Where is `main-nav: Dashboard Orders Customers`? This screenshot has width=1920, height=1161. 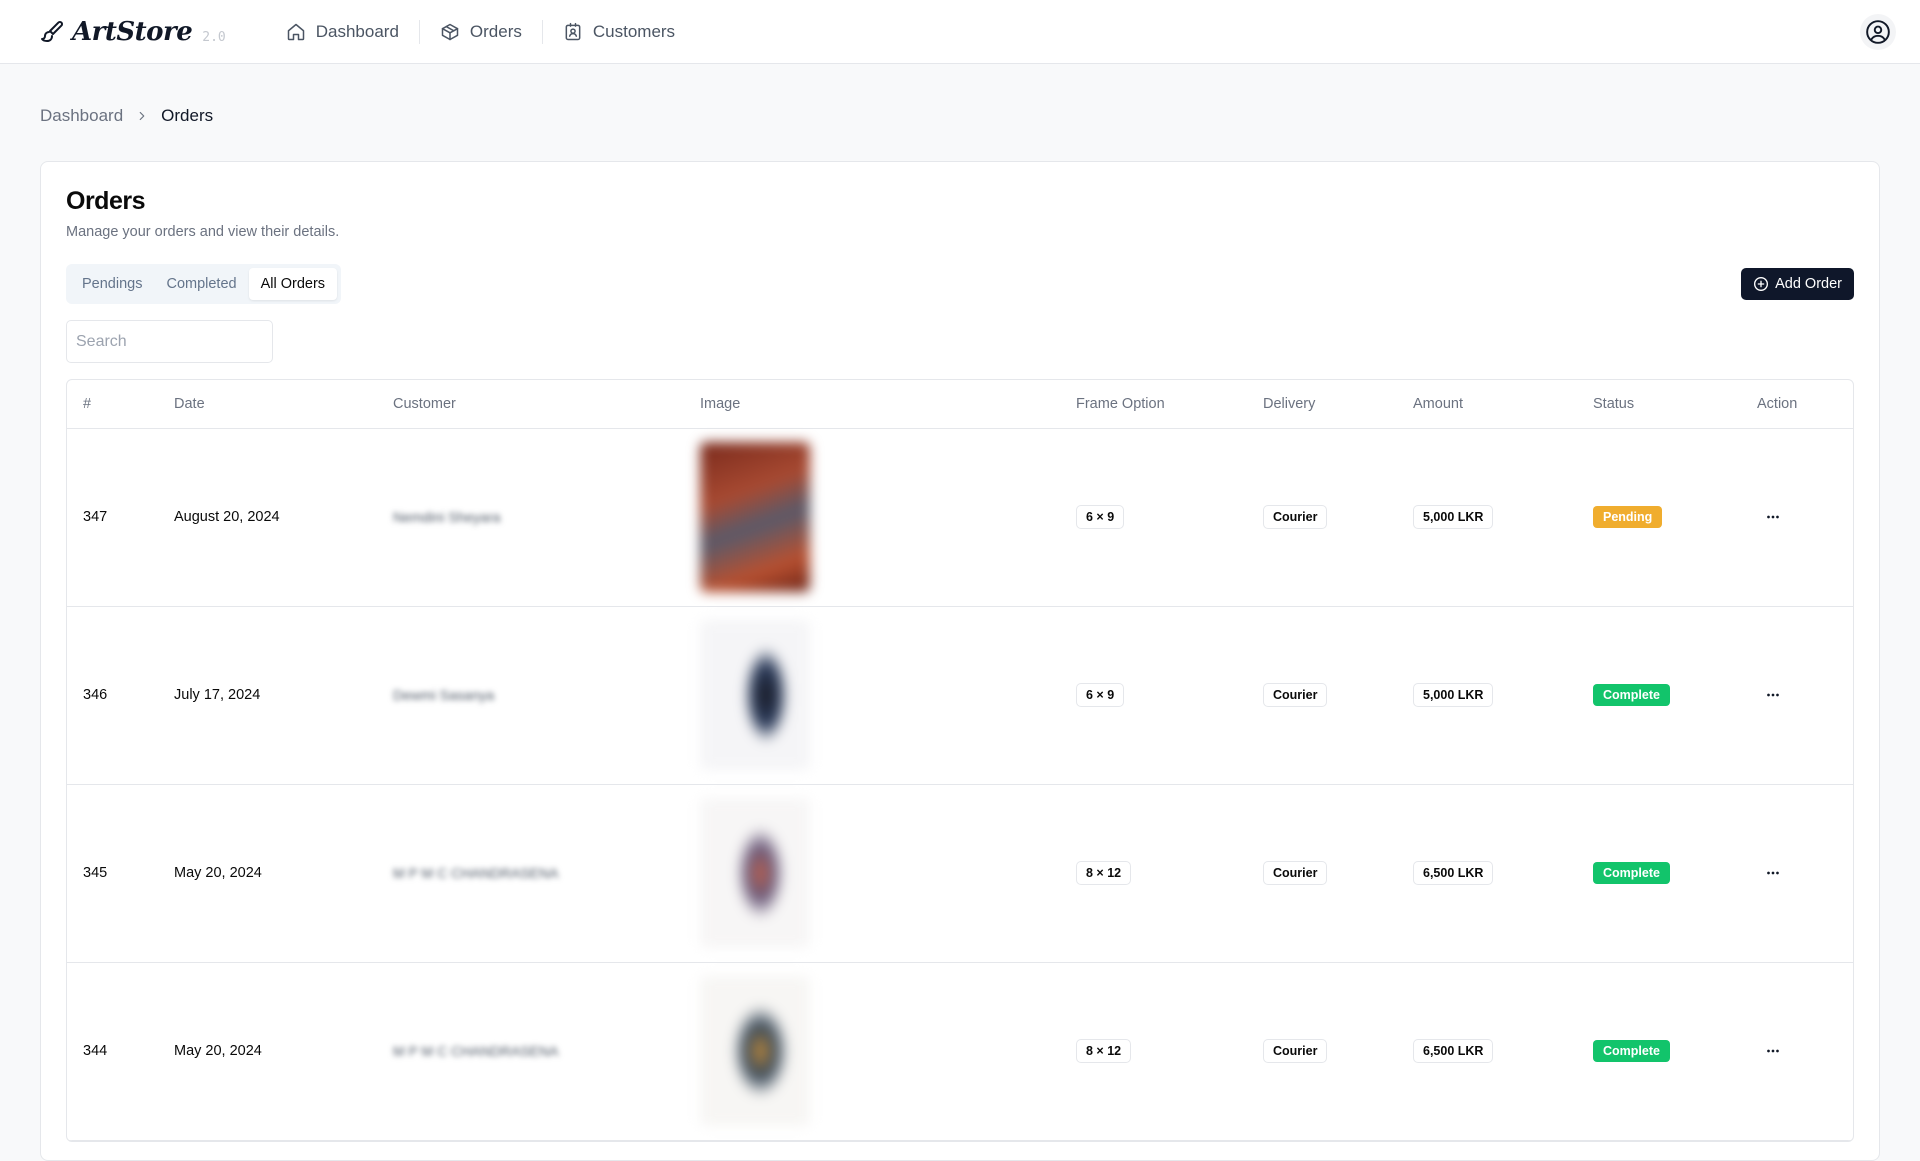
main-nav: Dashboard Orders Customers is located at coordinates (480, 32).